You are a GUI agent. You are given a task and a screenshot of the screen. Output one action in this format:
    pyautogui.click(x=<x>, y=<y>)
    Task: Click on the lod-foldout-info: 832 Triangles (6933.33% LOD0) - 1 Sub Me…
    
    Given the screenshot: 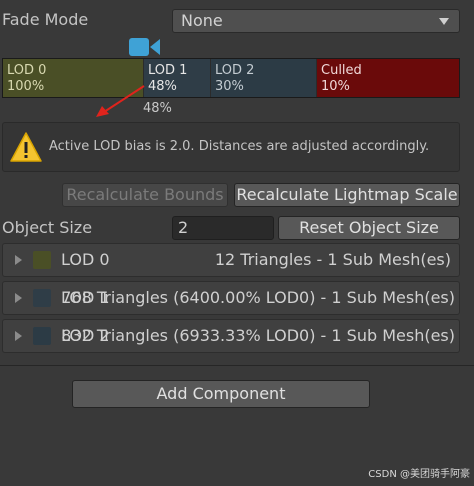 What is the action you would take?
    pyautogui.click(x=258, y=335)
    